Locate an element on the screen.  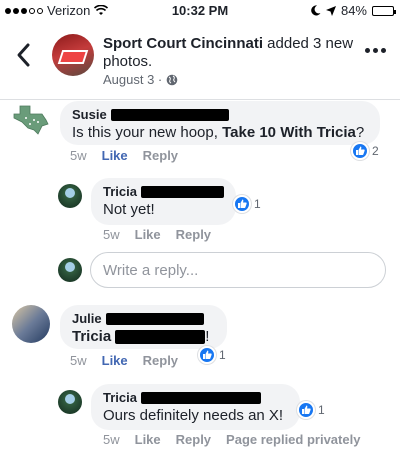
page-replied-privately-link: Page replied privately is located at coordinates (293, 439).